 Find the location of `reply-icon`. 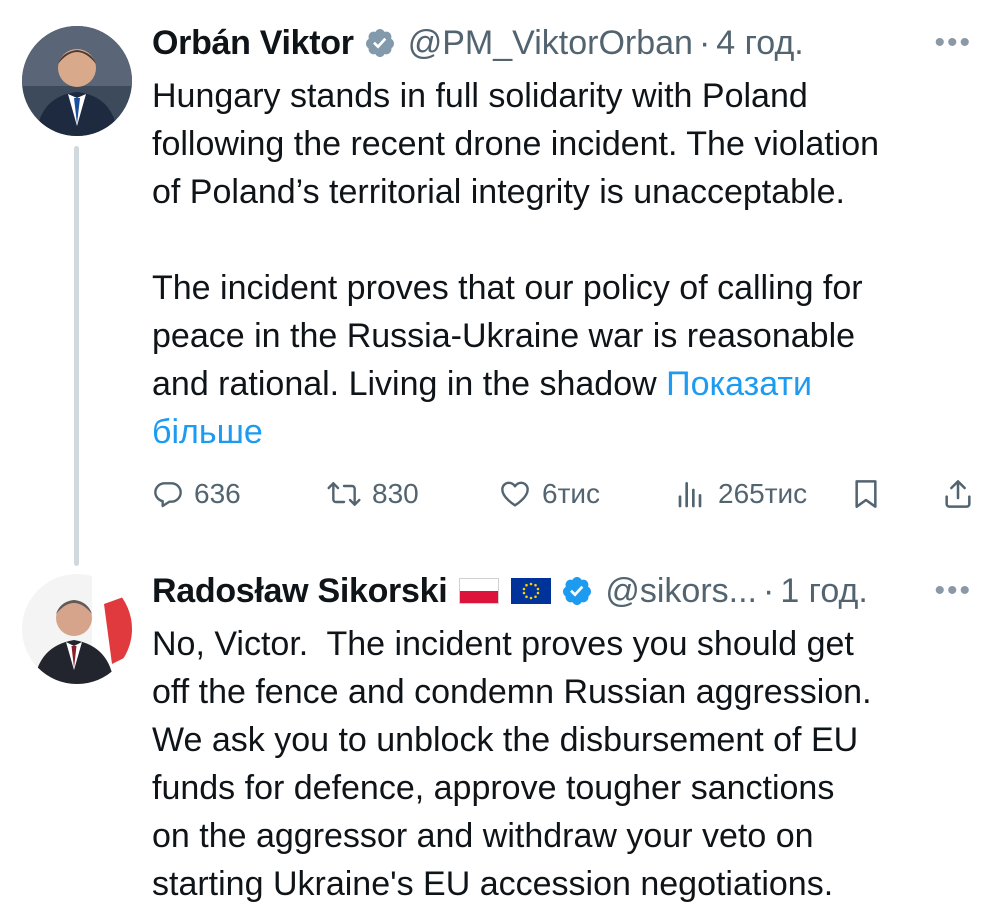

reply-icon is located at coordinates (168, 494).